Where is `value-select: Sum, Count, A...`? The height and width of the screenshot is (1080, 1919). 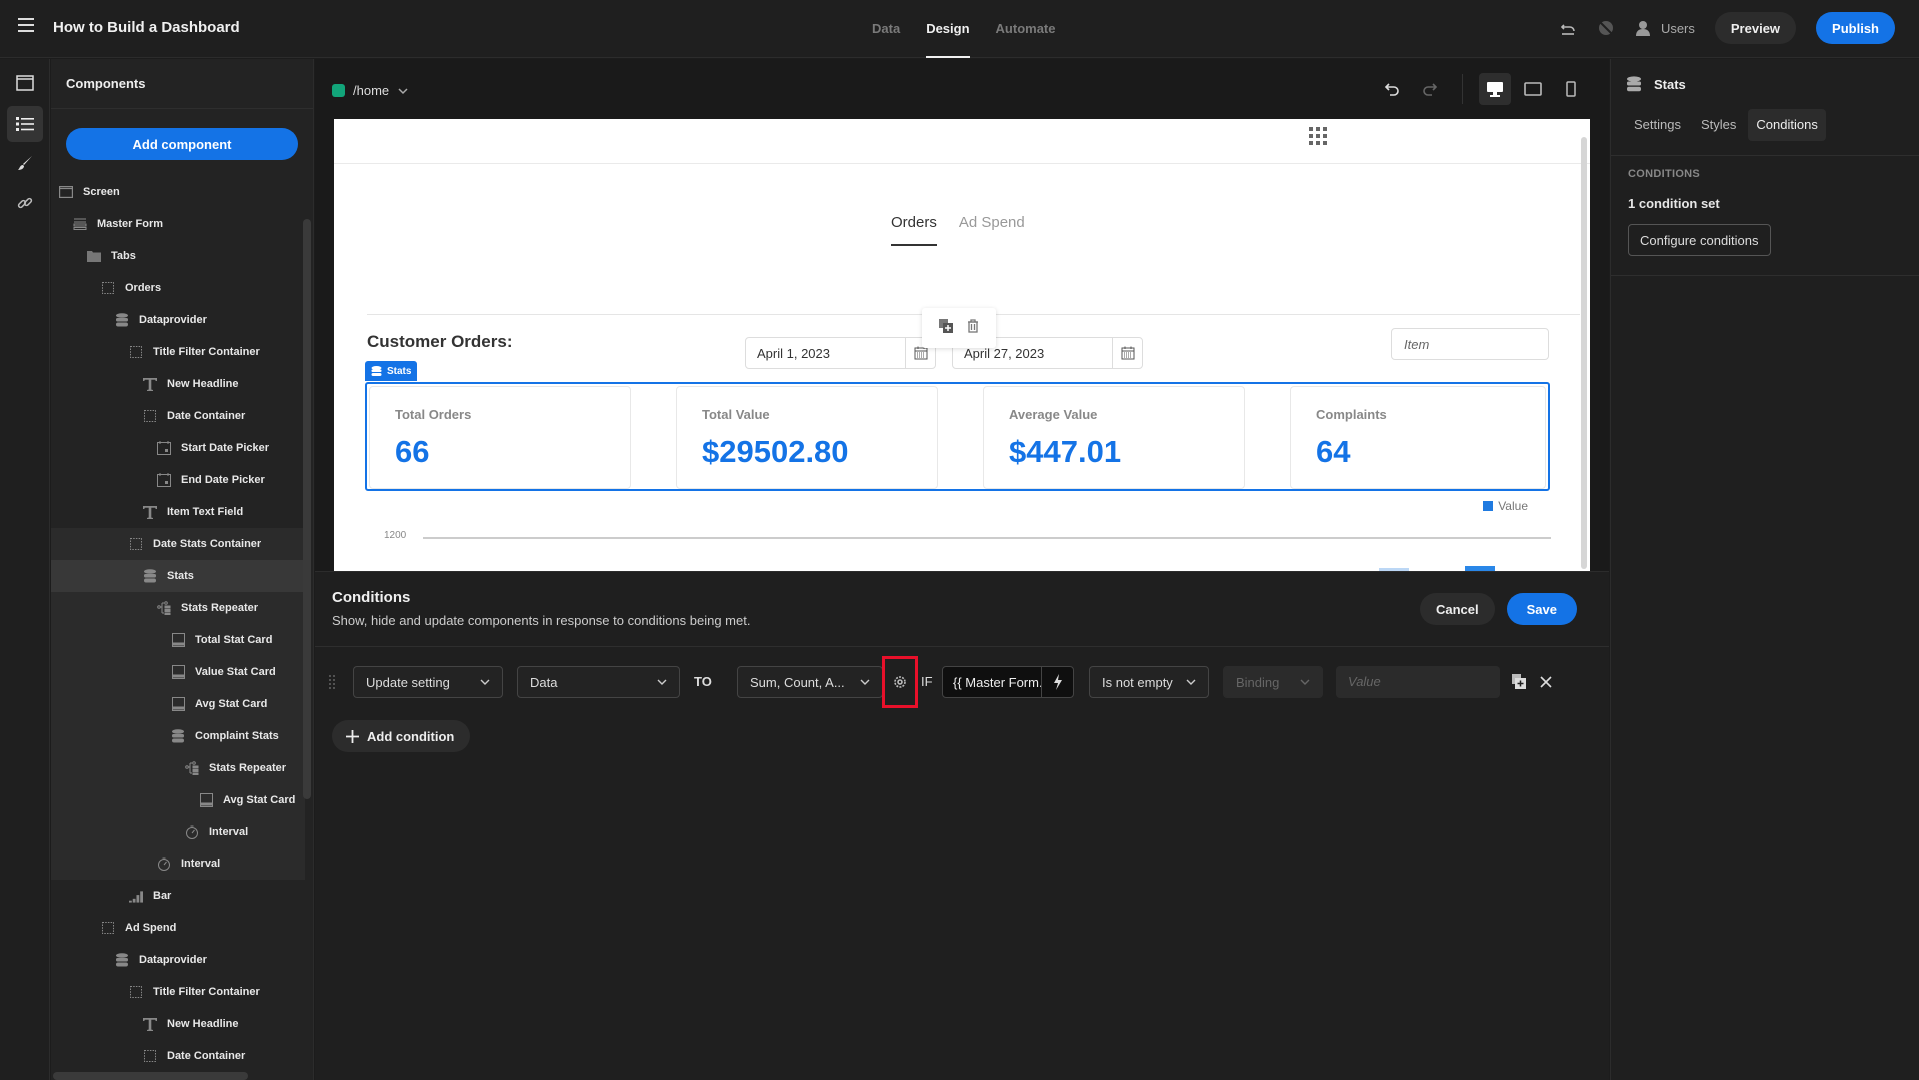
value-select: Sum, Count, A... is located at coordinates (810, 682).